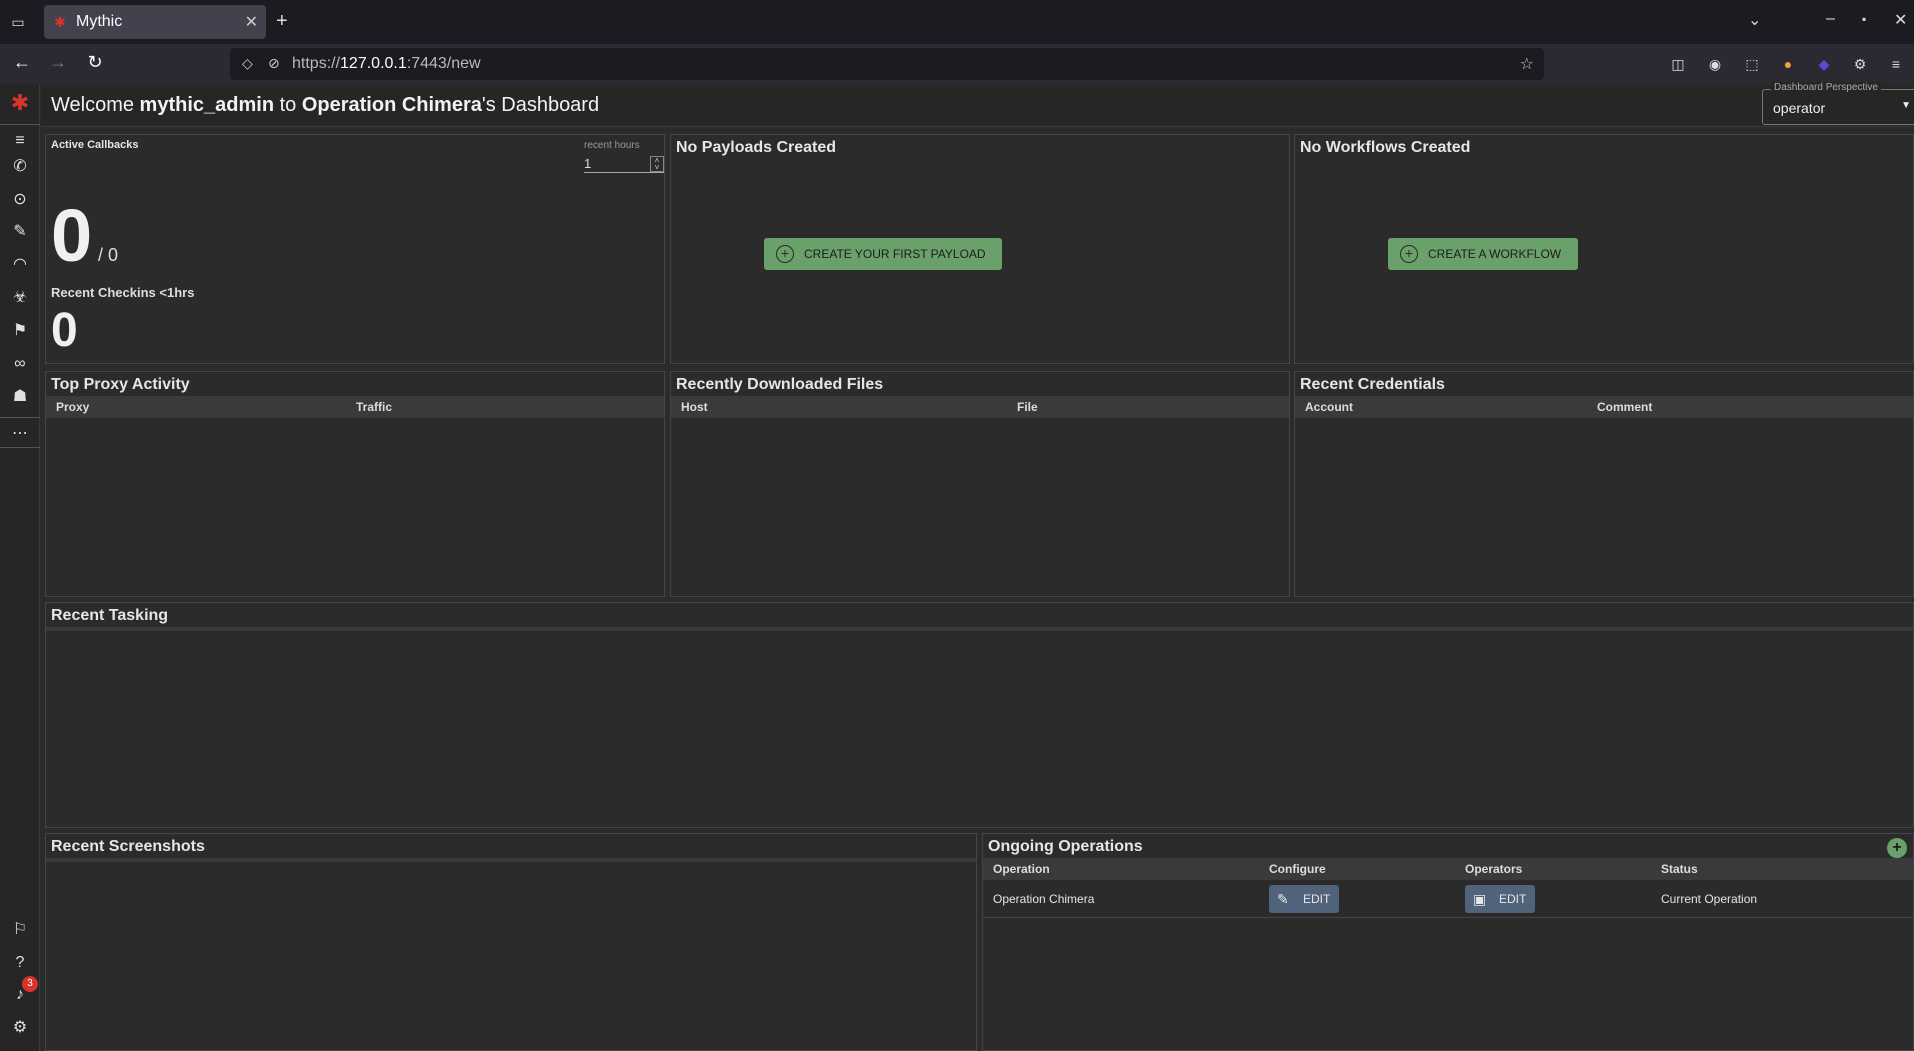  What do you see at coordinates (22, 62) in the screenshot?
I see `back-icon: ←` at bounding box center [22, 62].